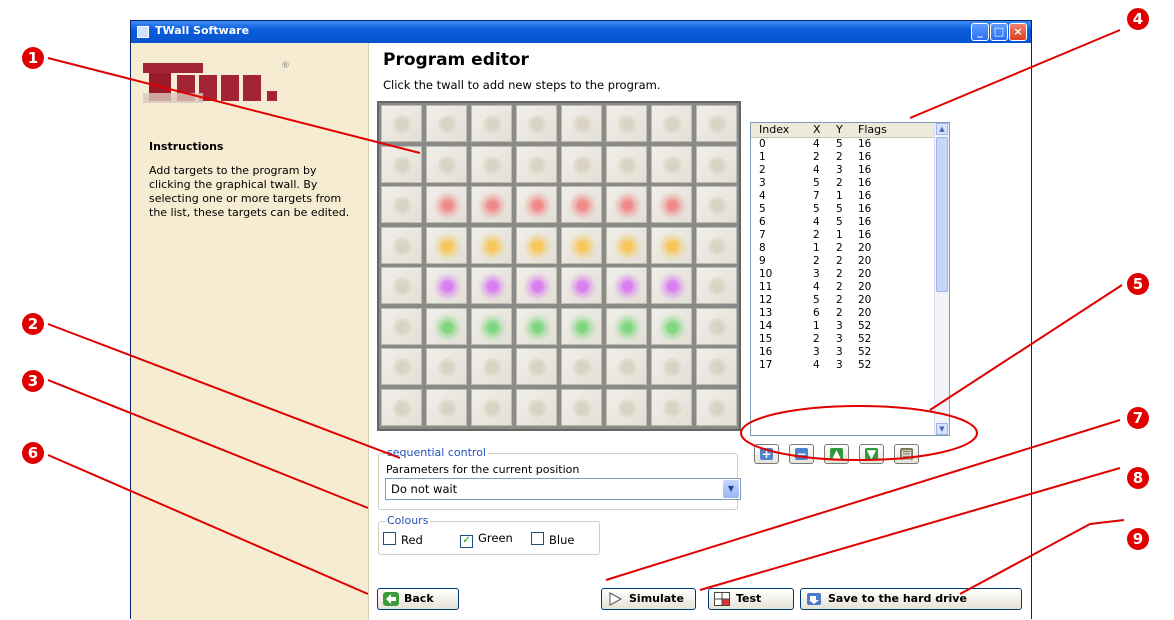  What do you see at coordinates (843, 170) in the screenshot?
I see `table-row: 2 4 3 16` at bounding box center [843, 170].